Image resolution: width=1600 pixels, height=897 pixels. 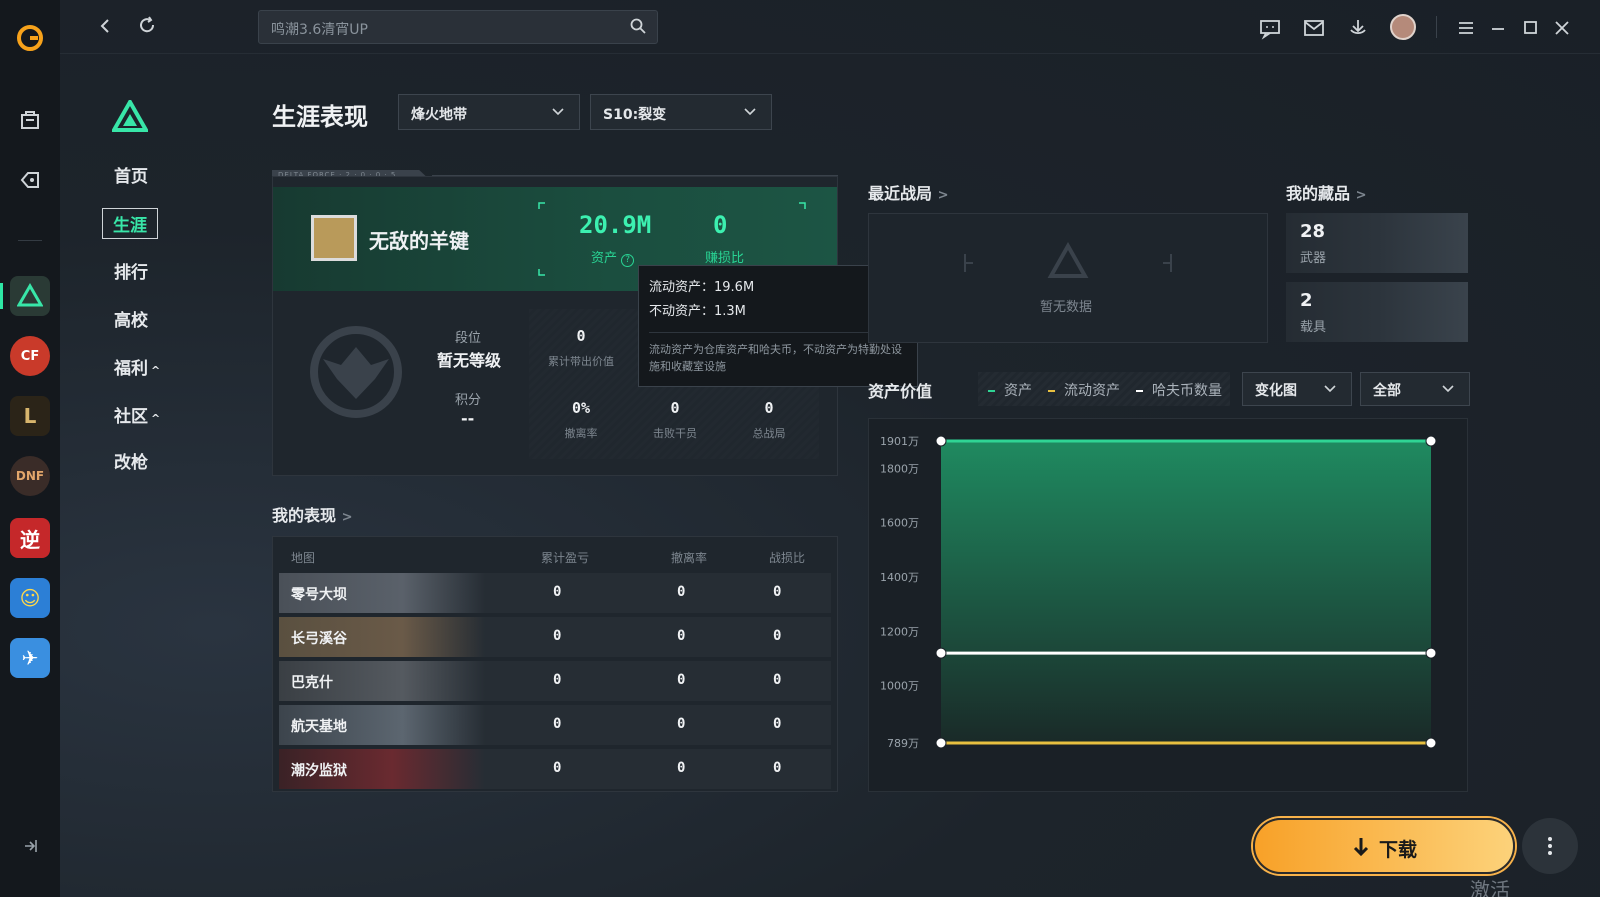 What do you see at coordinates (489, 112) in the screenshot?
I see `mode-select: 烽火地带` at bounding box center [489, 112].